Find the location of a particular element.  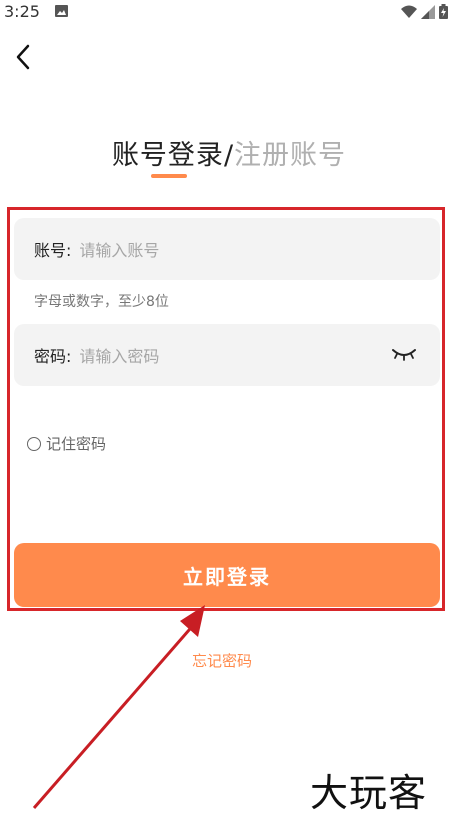

login-button: 立即登录 is located at coordinates (227, 575).